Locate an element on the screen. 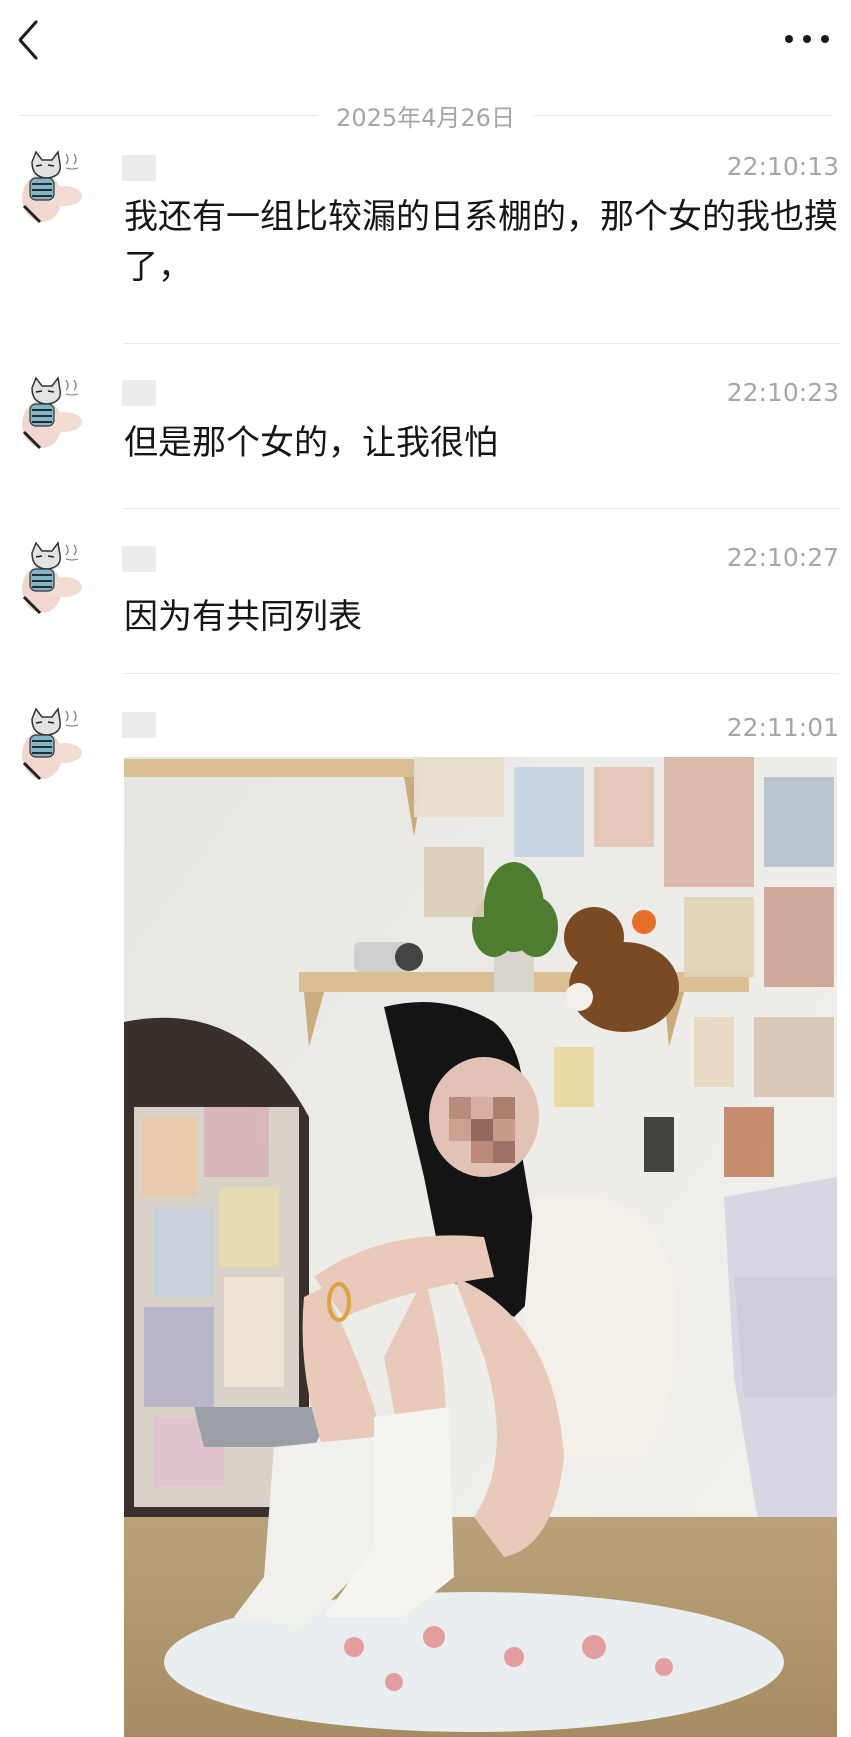 This screenshot has height=1737, width=851. message-text: 因为有共同列表 is located at coordinates (243, 617).